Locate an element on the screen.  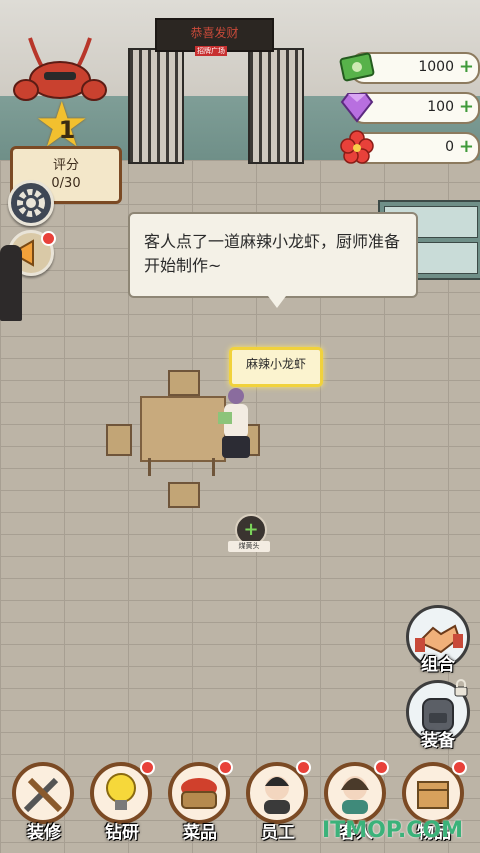
rating-label: 评分 is located at coordinates (65, 165).